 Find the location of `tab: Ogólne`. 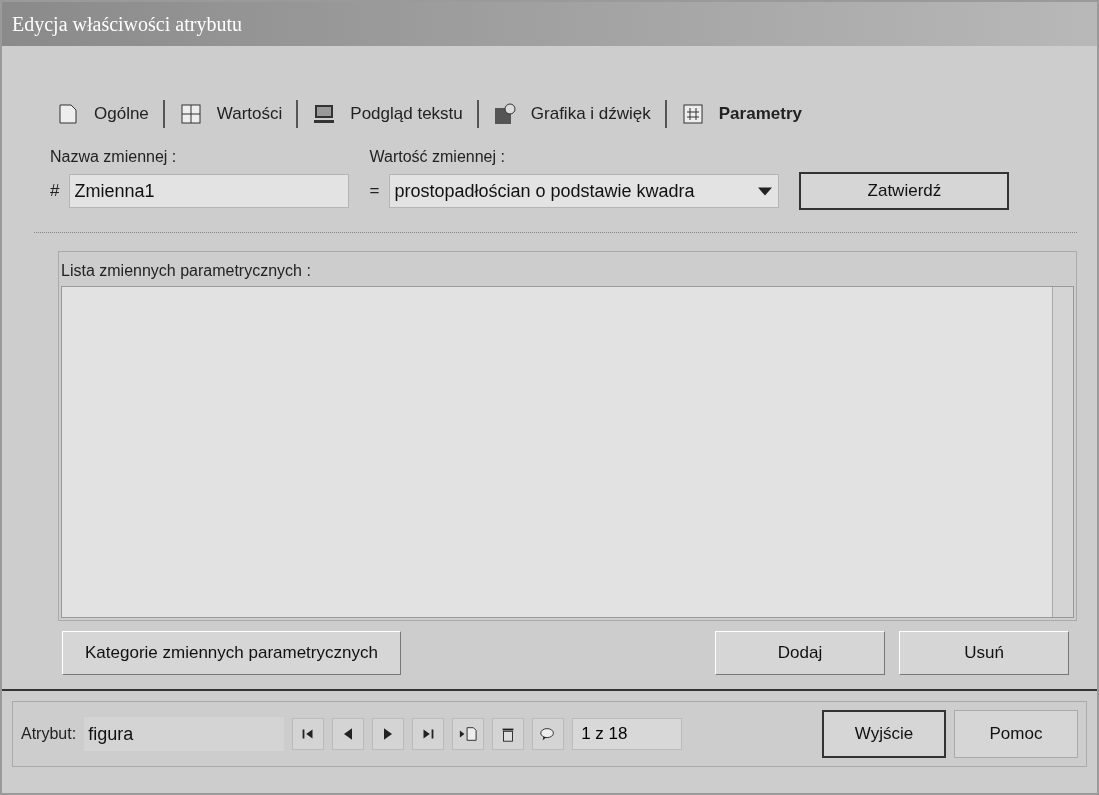

tab: Ogólne is located at coordinates (103, 114).